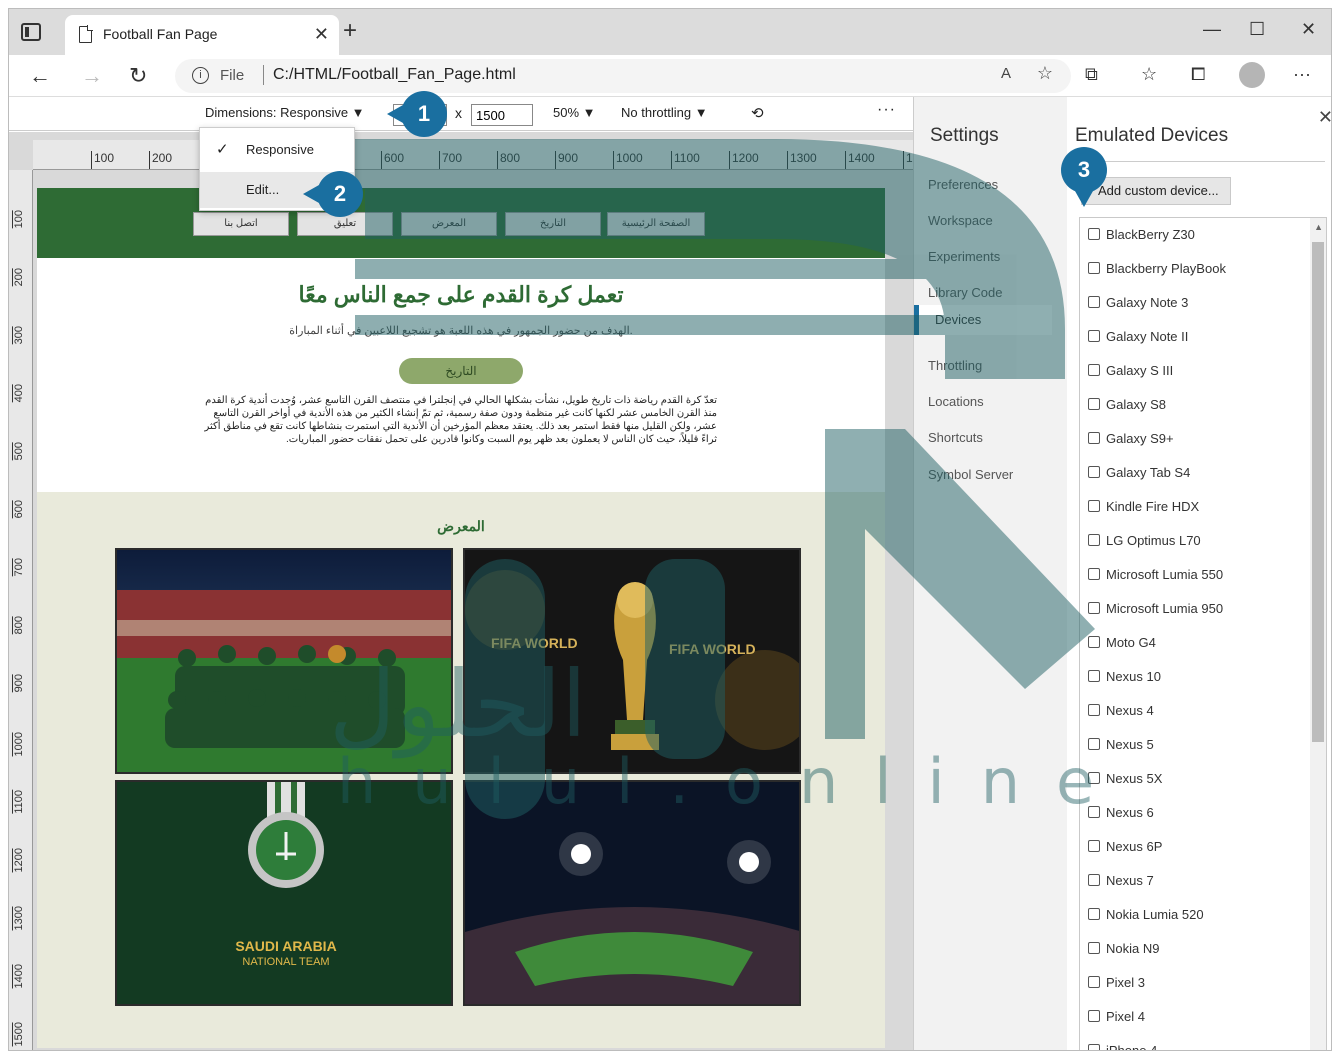 Image resolution: width=1340 pixels, height=1051 pixels. I want to click on throttling-dropdown: No throttling ▼, so click(664, 112).